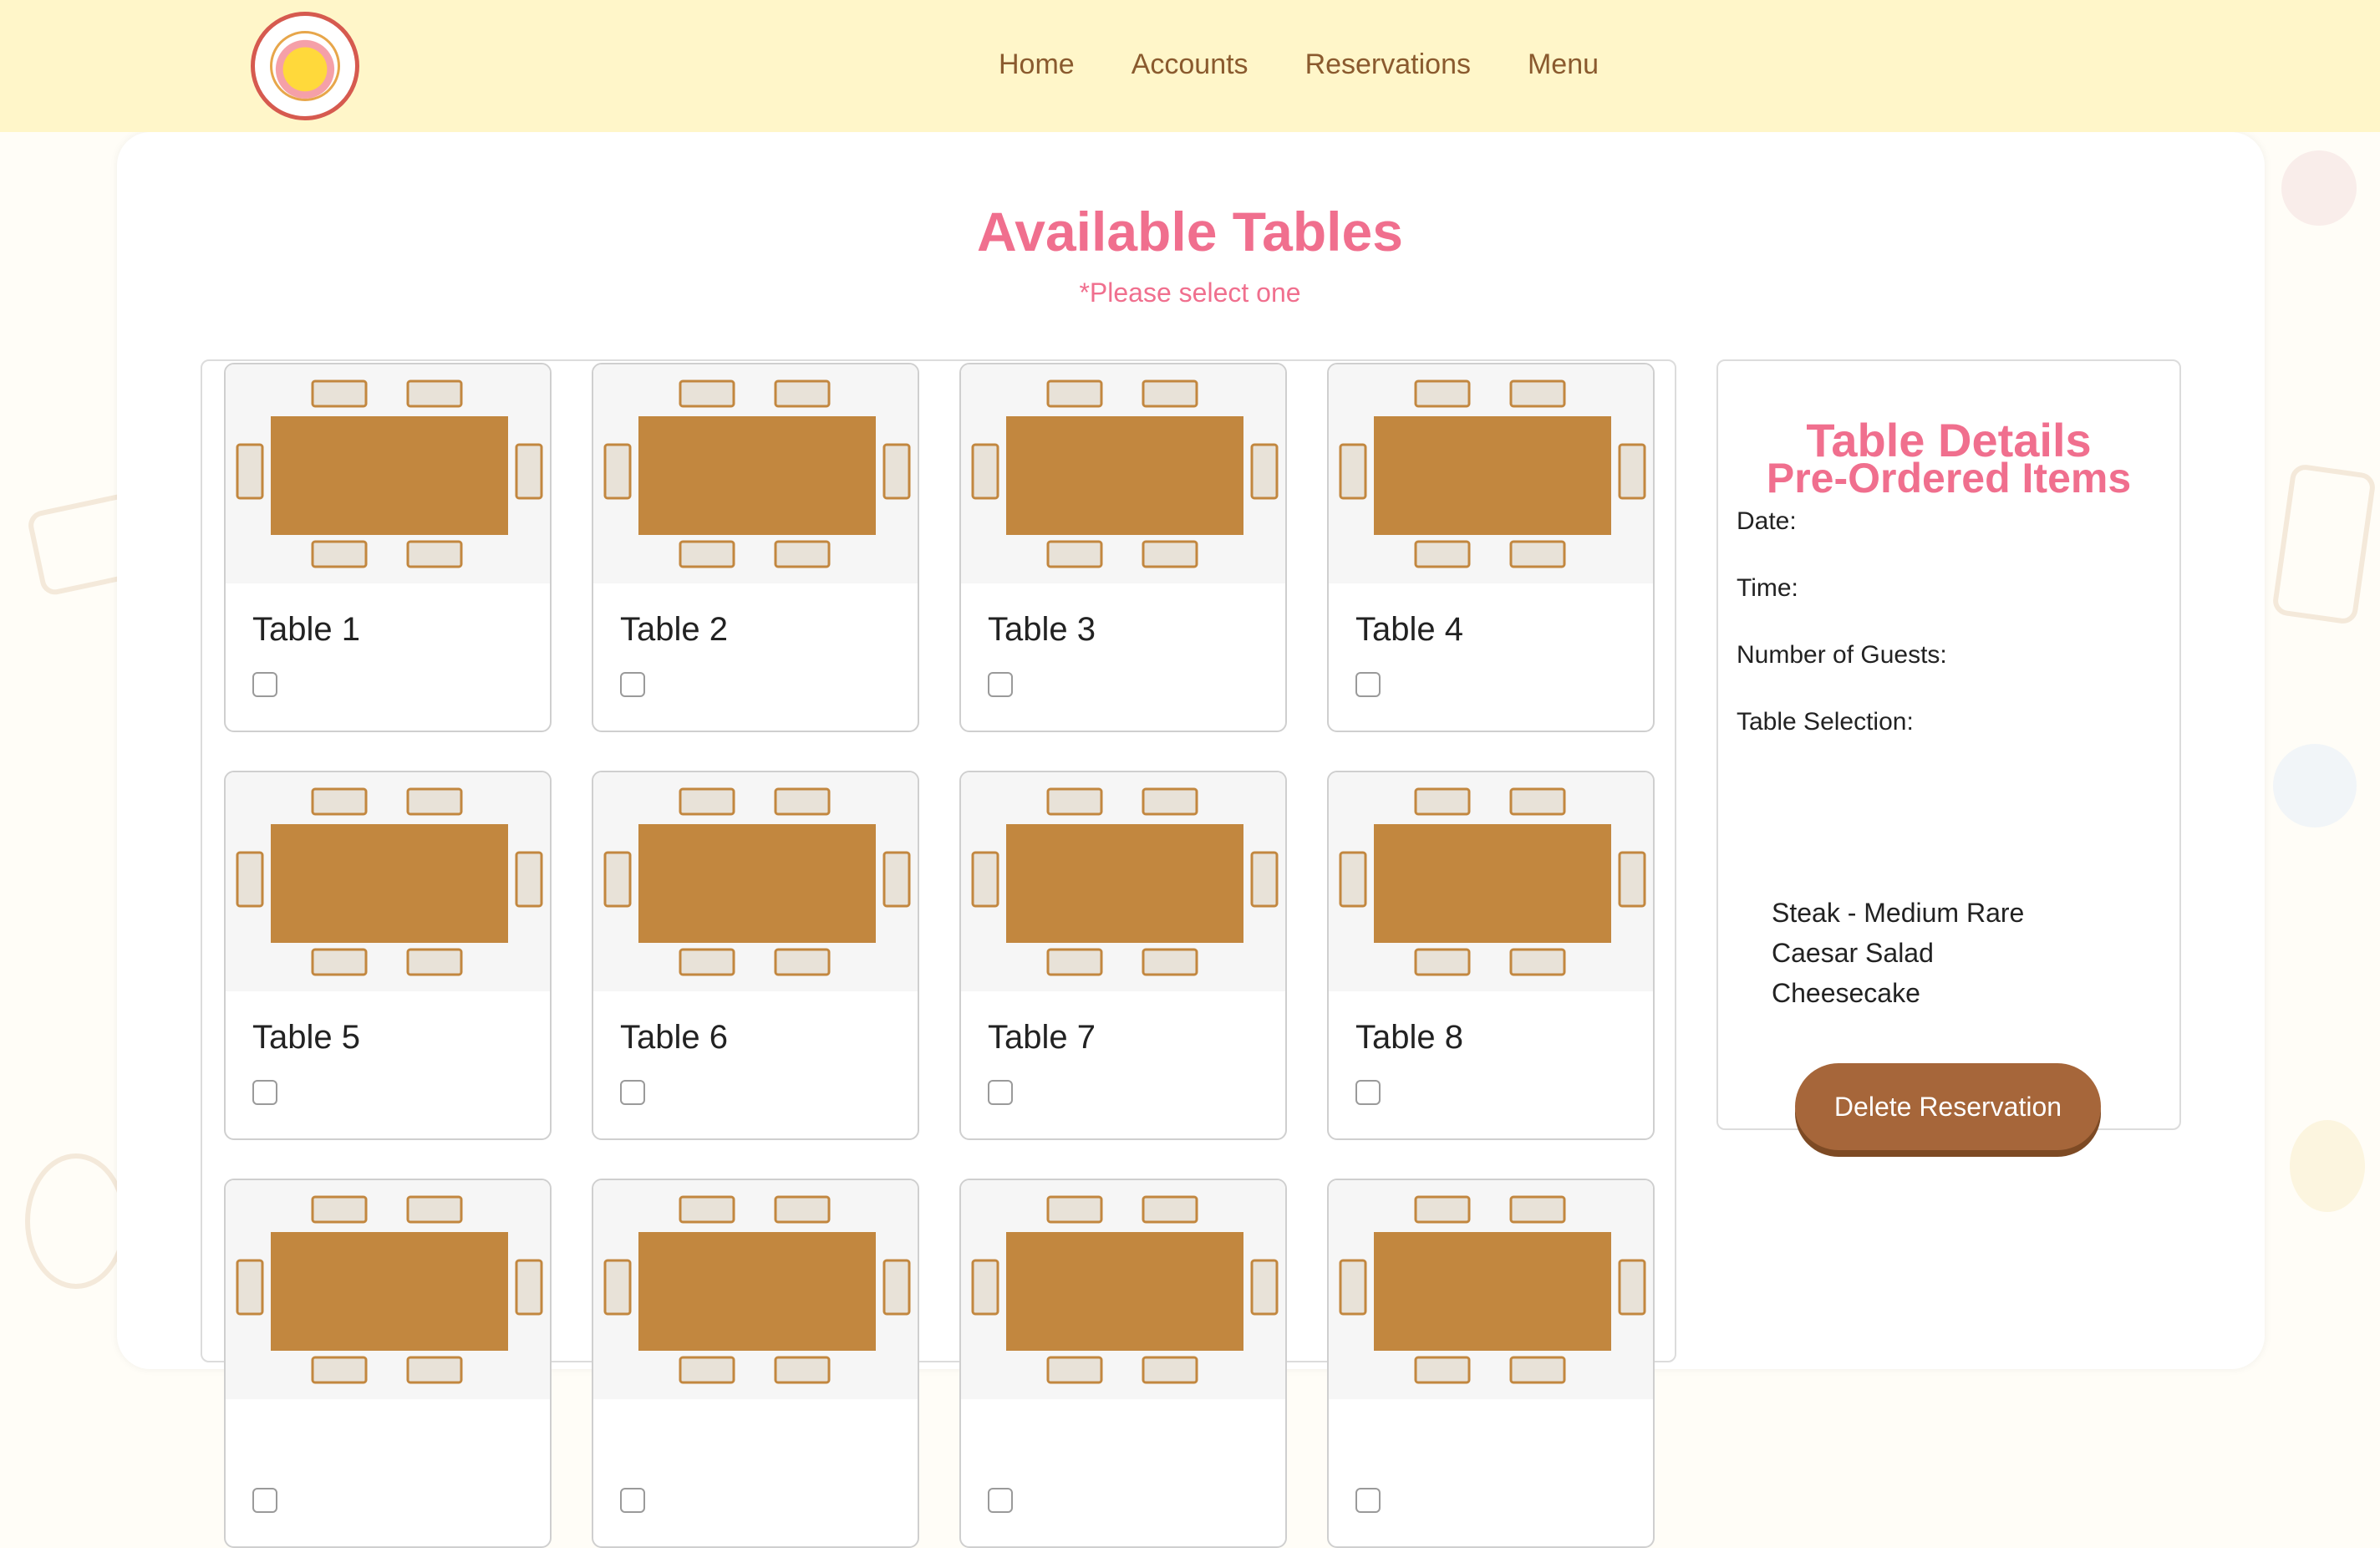 The image size is (2380, 1548). Describe the element at coordinates (1853, 953) in the screenshot. I see `preorder-item: Caesar Salad` at that location.